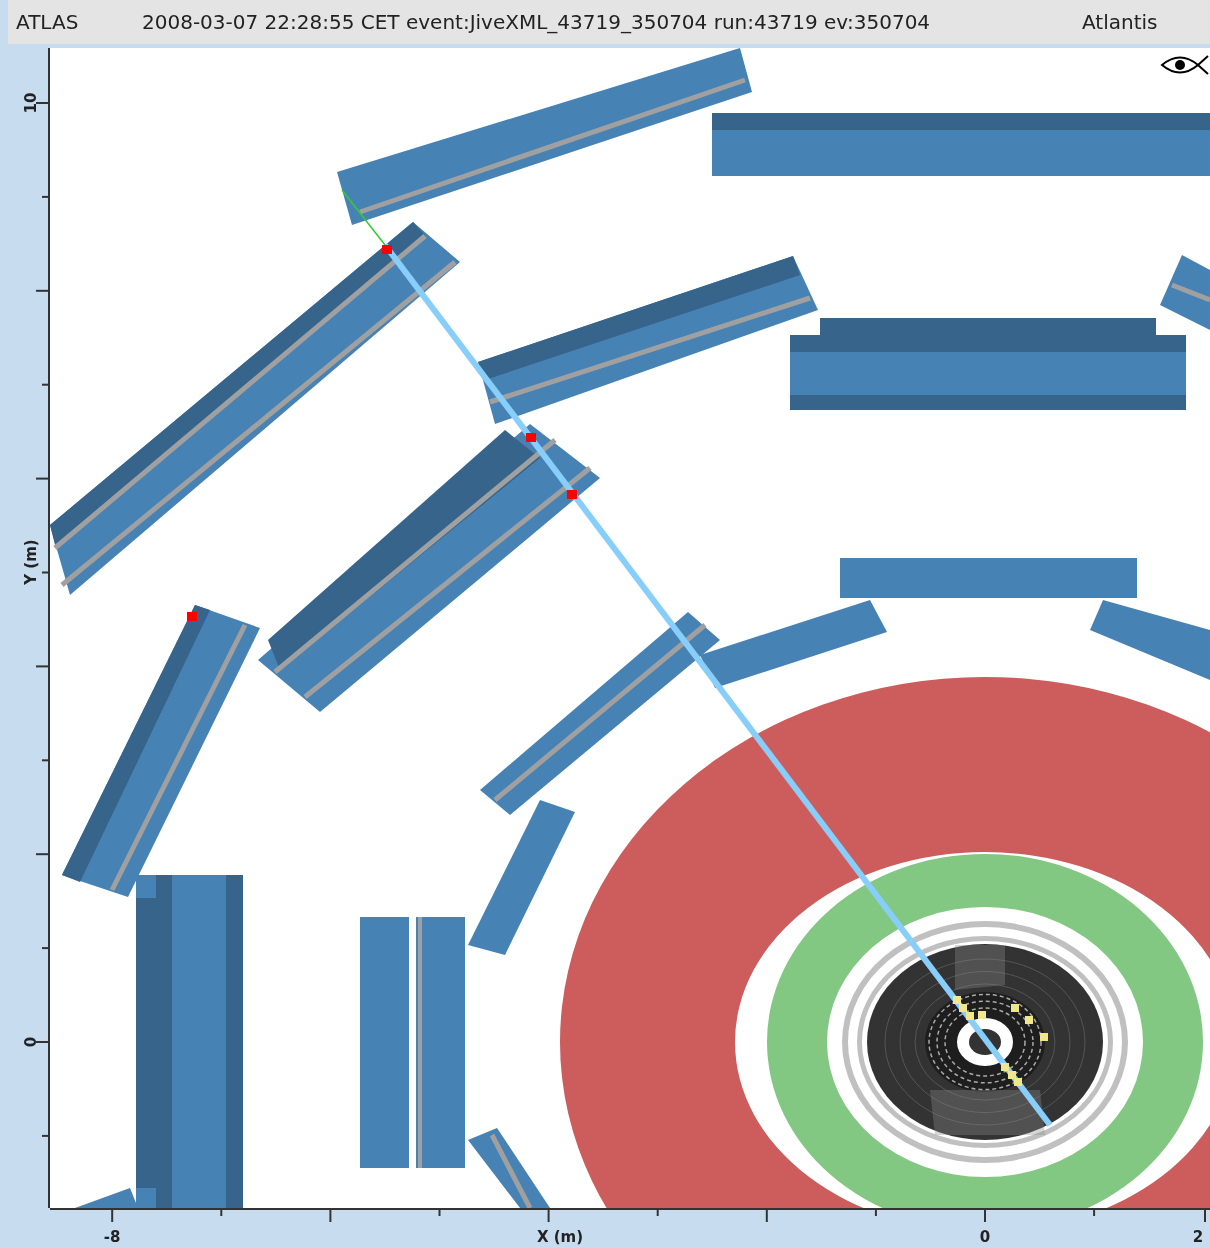  Describe the element at coordinates (1185, 65) in the screenshot. I see `eye-fish-icon` at that location.